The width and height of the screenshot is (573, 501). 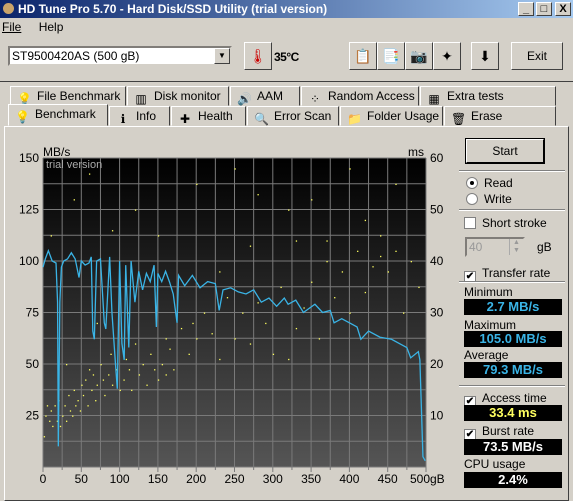 What do you see at coordinates (513, 413) in the screenshot?
I see `access-time-value: 33.4 ms` at bounding box center [513, 413].